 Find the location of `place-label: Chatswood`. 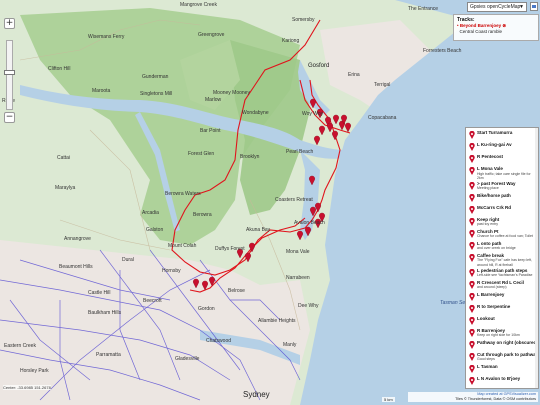

place-label: Chatswood is located at coordinates (219, 341).